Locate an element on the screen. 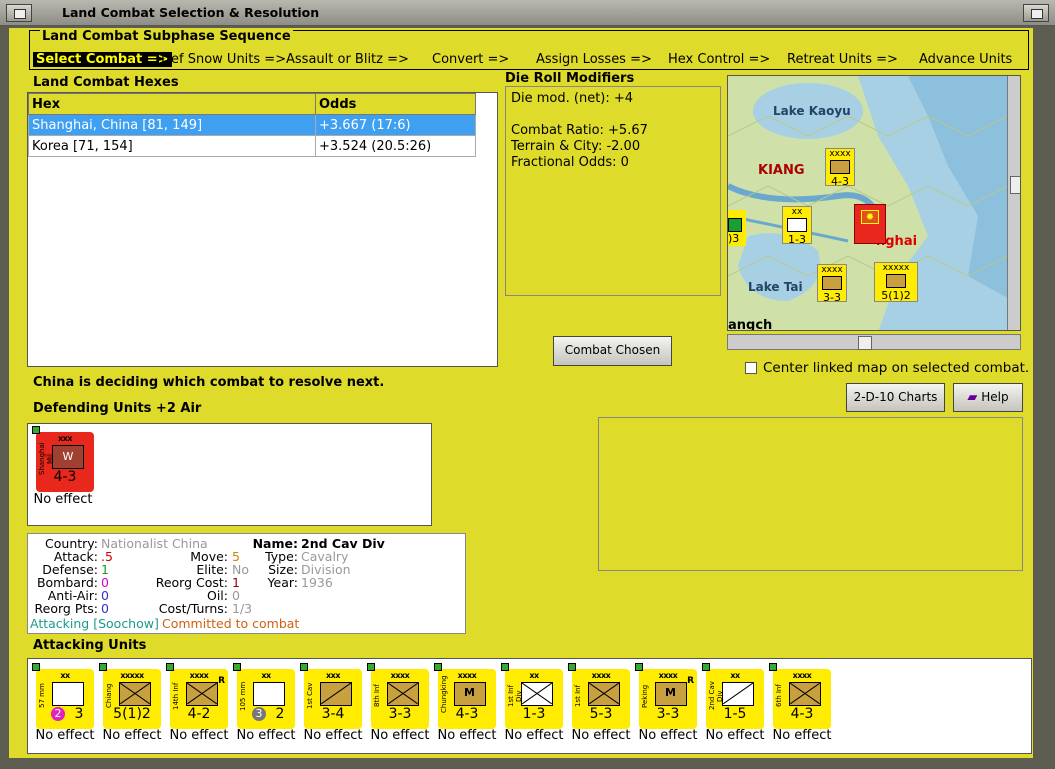  attacking-unit-counter: xx 2nd Cav Div 1-5 is located at coordinates (733, 696).